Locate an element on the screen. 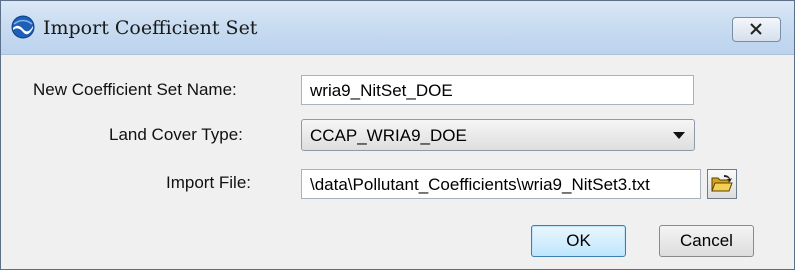 The image size is (795, 270). window-title: Import Coefficient Set is located at coordinates (150, 28).